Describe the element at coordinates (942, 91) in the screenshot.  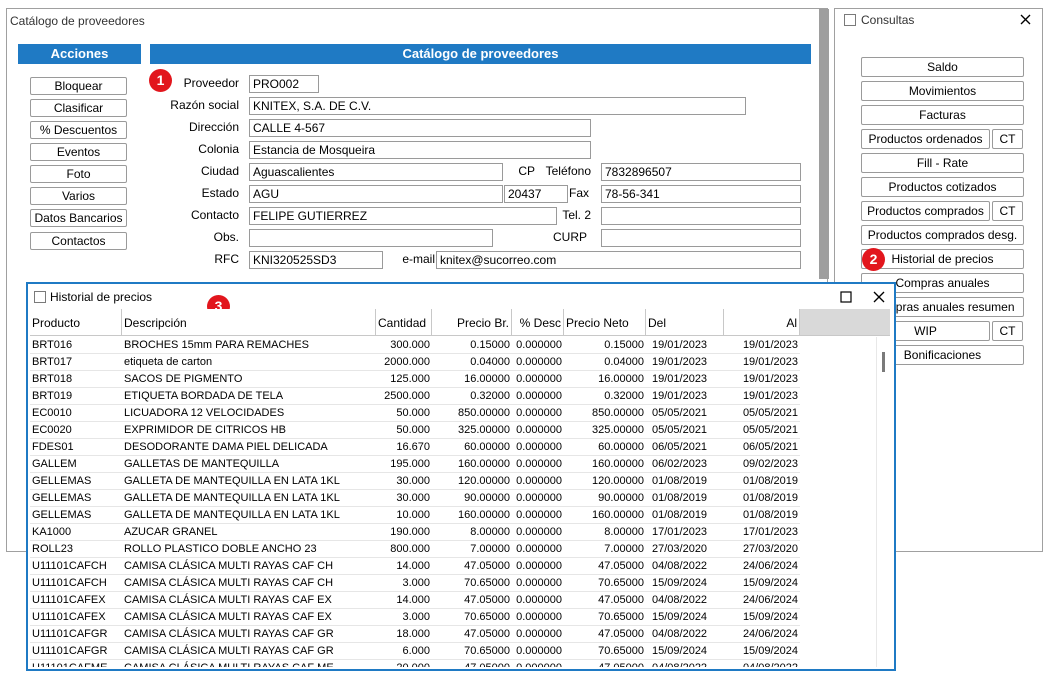
I see `movimientos-button: Movimientos` at that location.